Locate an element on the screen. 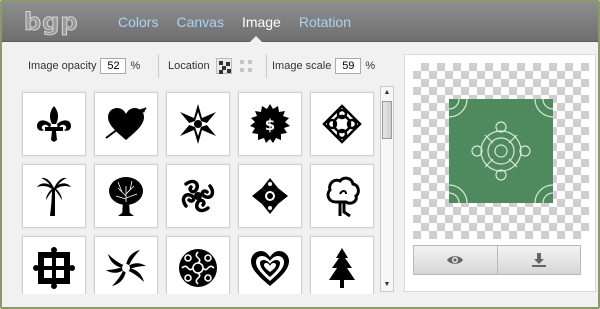 This screenshot has width=600, height=309. square-ornament-icon is located at coordinates (54, 268).